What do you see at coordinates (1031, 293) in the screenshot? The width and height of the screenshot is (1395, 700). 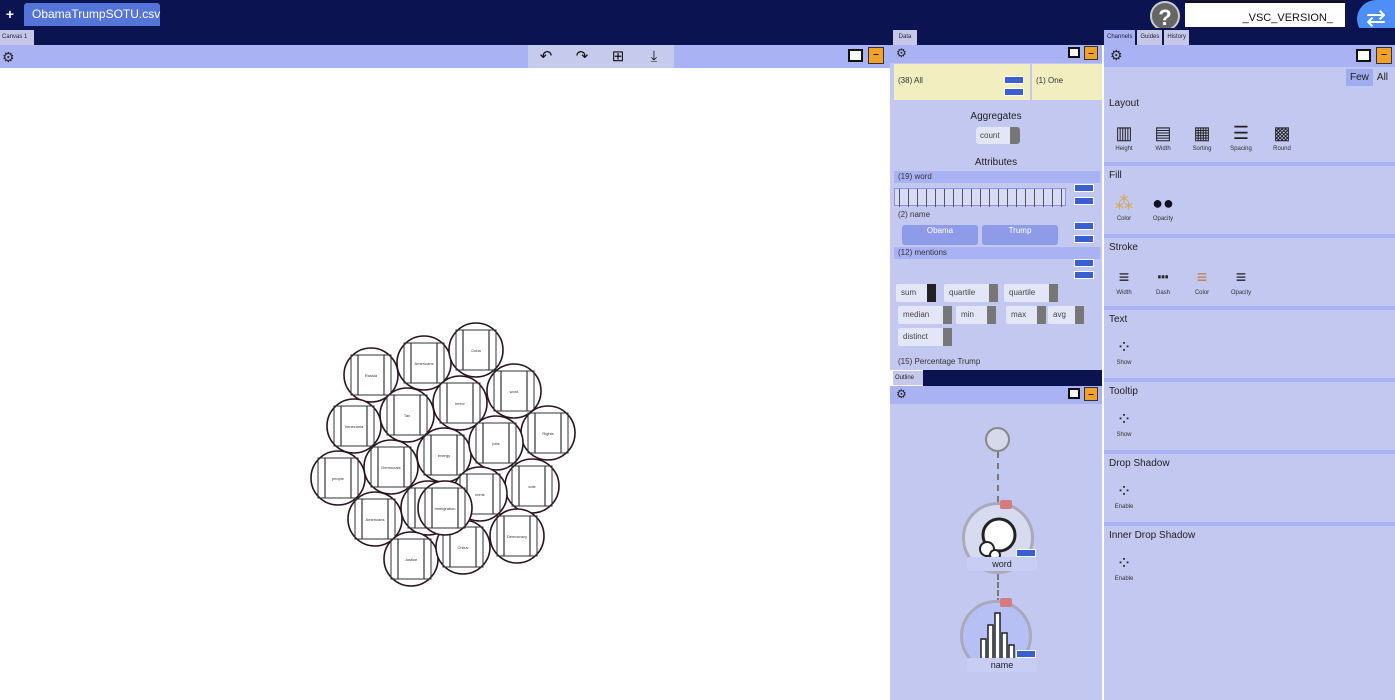 I see `agg-quartile-2: quartile` at bounding box center [1031, 293].